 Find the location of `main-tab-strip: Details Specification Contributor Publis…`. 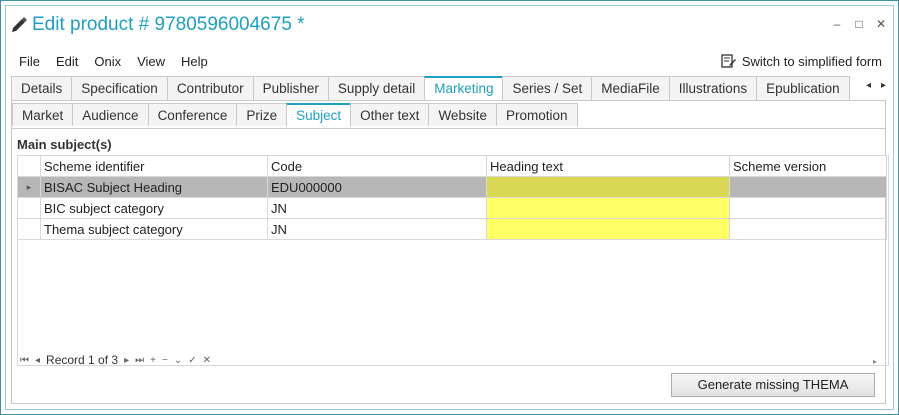

main-tab-strip: Details Specification Contributor Publis… is located at coordinates (448, 88).